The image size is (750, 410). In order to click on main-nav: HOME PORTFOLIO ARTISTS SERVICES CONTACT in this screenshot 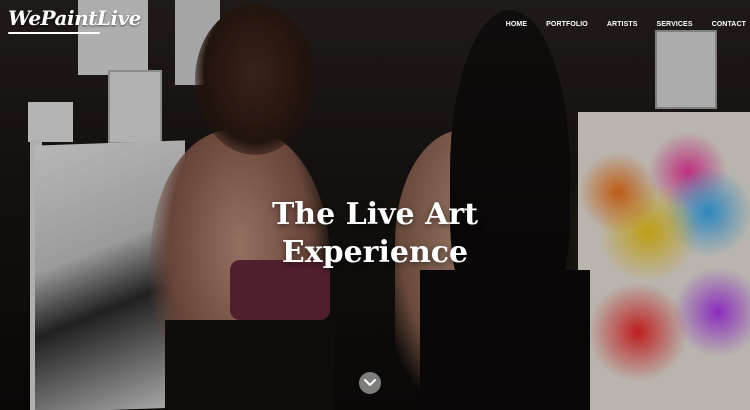, I will do `click(626, 24)`.